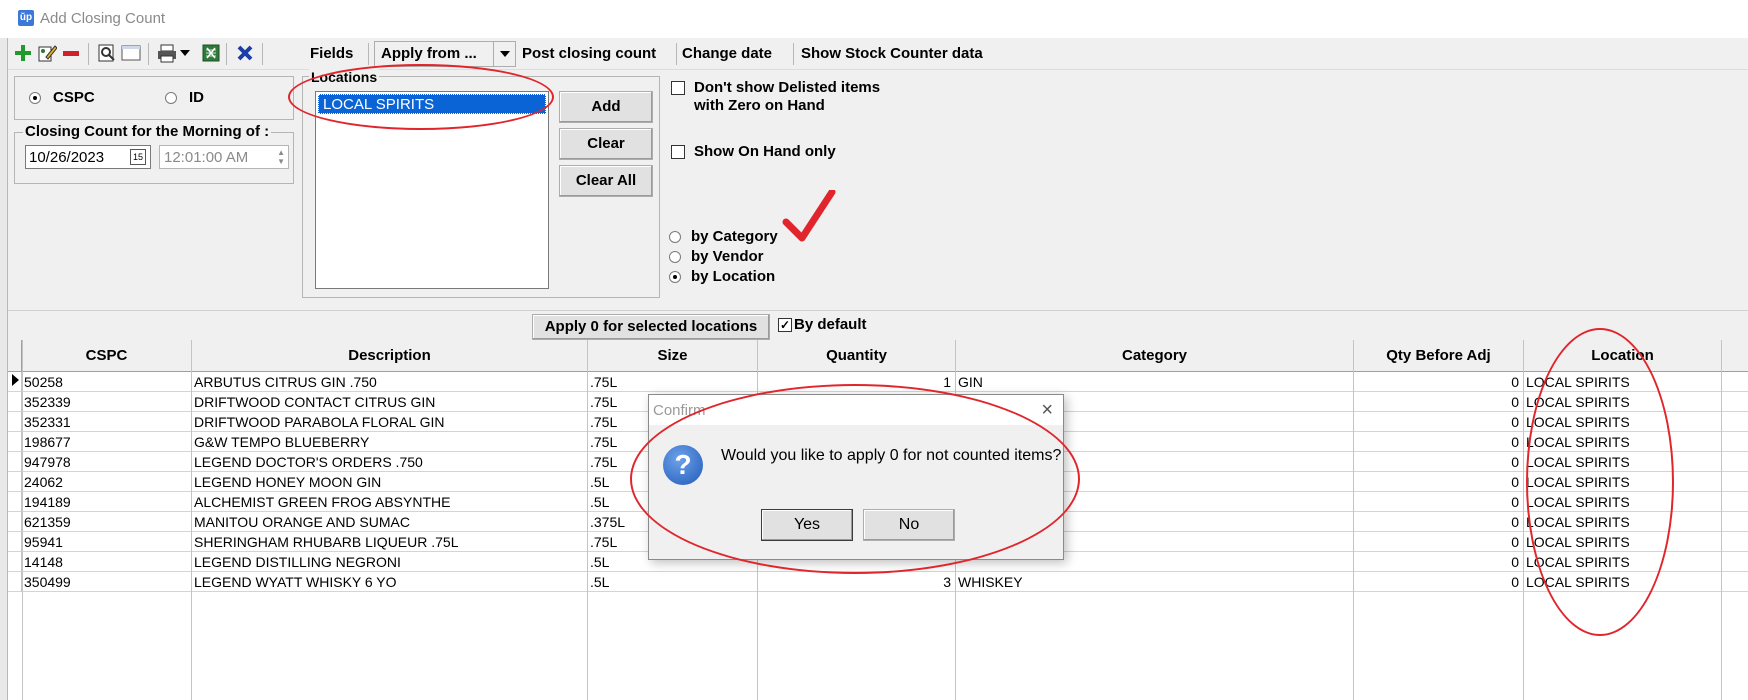  Describe the element at coordinates (167, 53) in the screenshot. I see `print-icon` at that location.